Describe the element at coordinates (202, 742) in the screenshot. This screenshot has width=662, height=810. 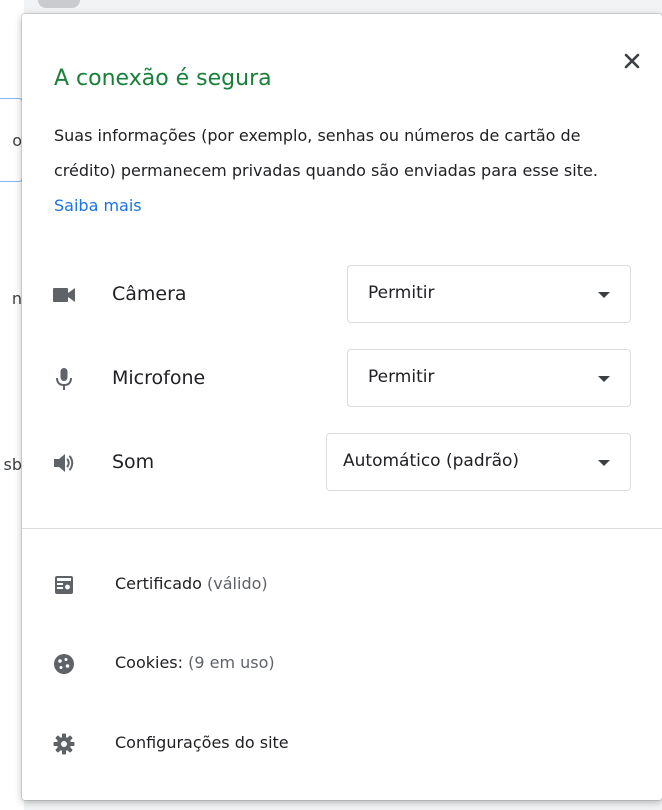
I see `site-settings-label: Configurações do site` at that location.